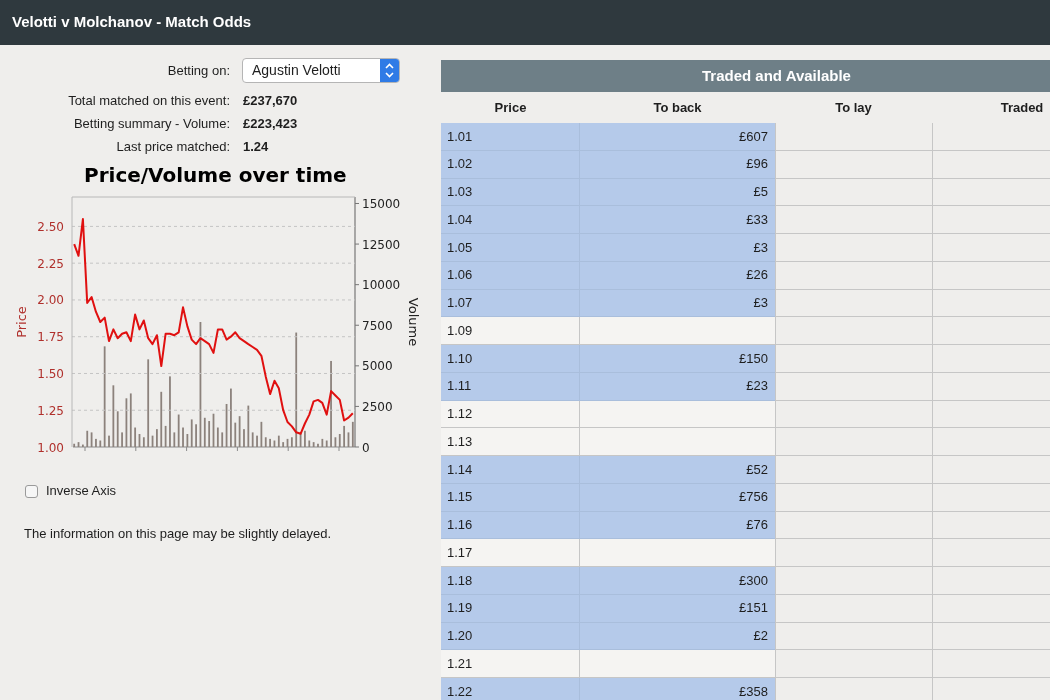 The width and height of the screenshot is (1050, 700). I want to click on table-cell: 1.07, so click(510, 303).